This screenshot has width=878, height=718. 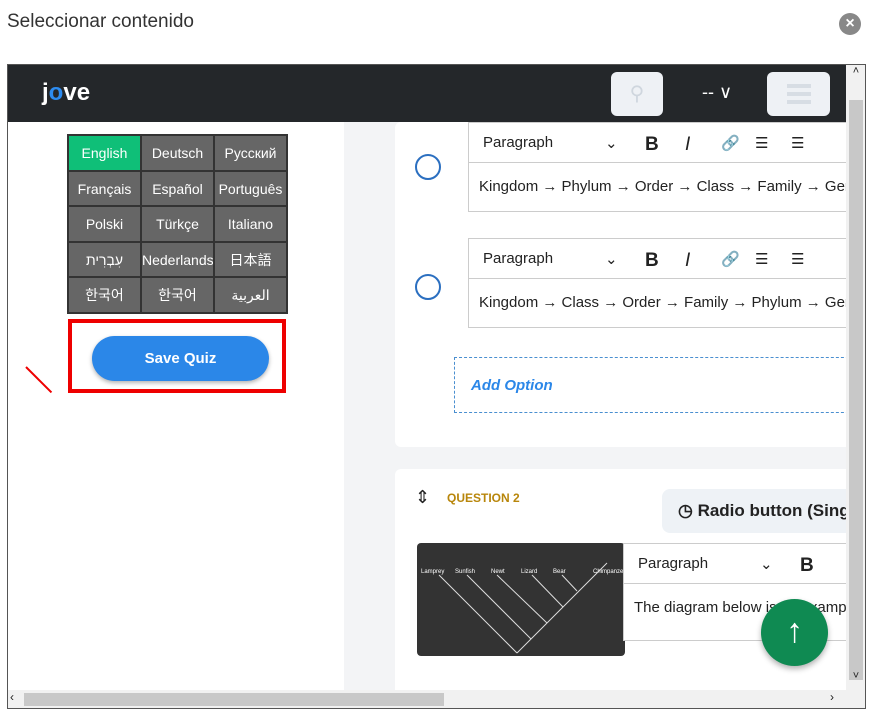 I want to click on search-button: ⚲, so click(x=637, y=94).